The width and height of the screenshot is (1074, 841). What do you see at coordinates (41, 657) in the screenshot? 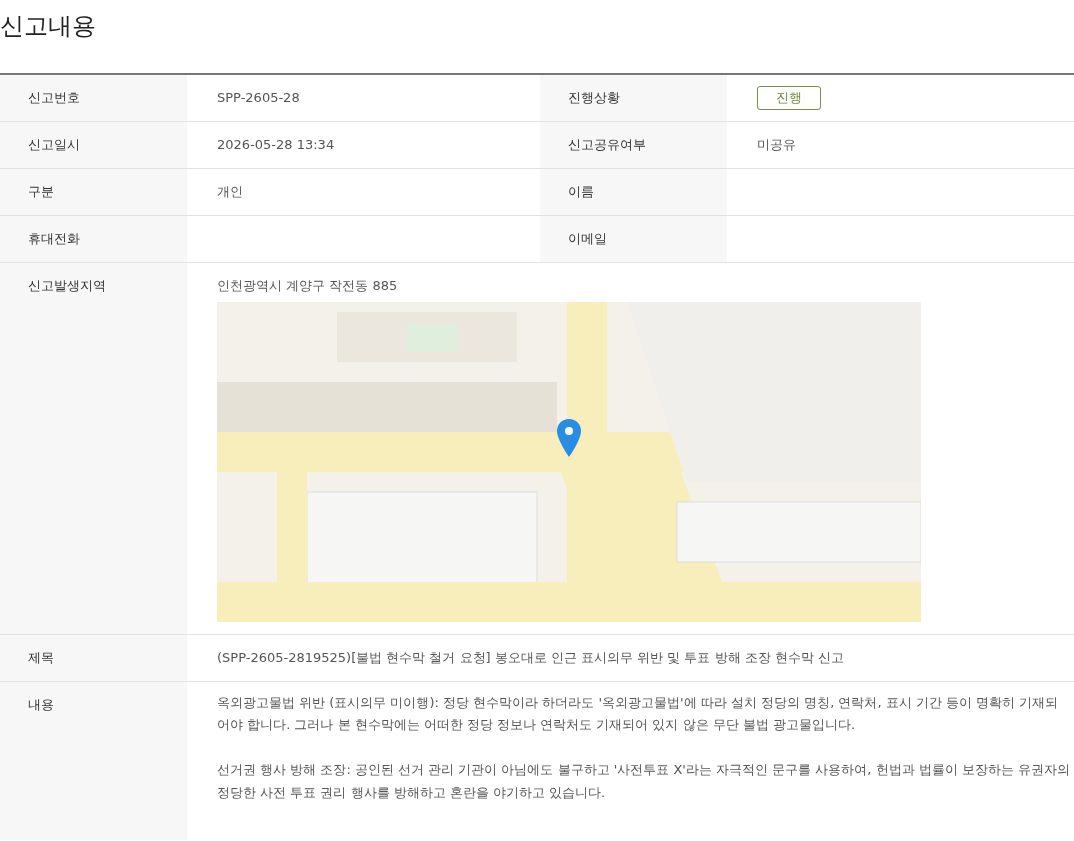
I see `field-label: 제목` at bounding box center [41, 657].